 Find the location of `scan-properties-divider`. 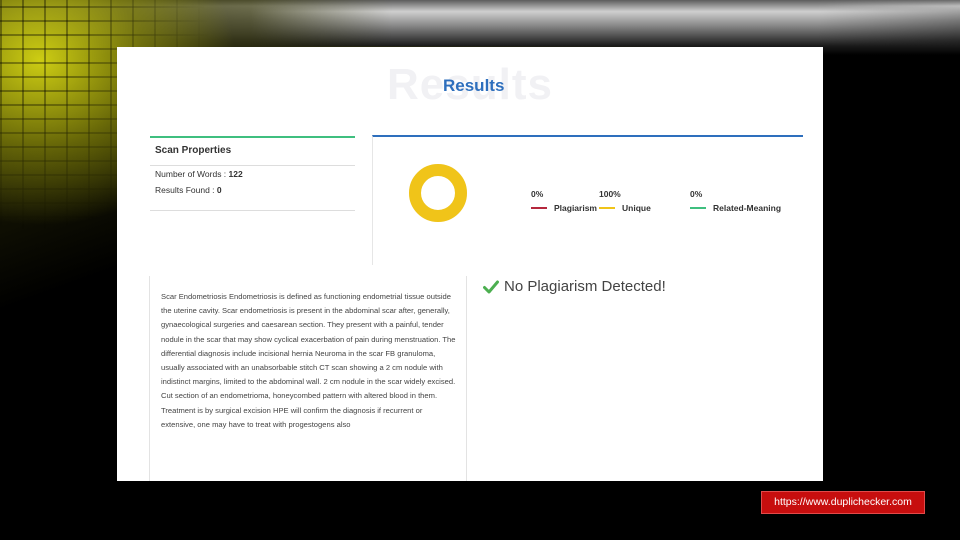

scan-properties-divider is located at coordinates (252, 210).